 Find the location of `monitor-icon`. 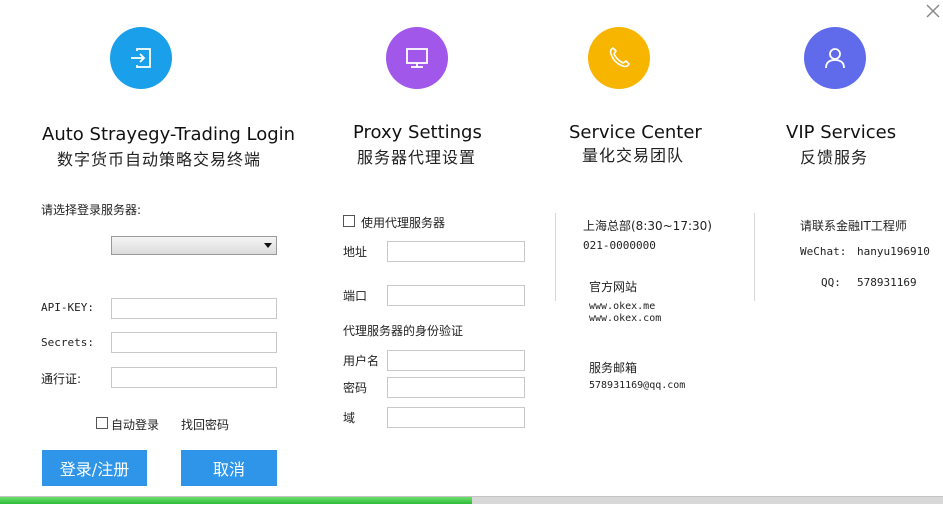

monitor-icon is located at coordinates (417, 58).